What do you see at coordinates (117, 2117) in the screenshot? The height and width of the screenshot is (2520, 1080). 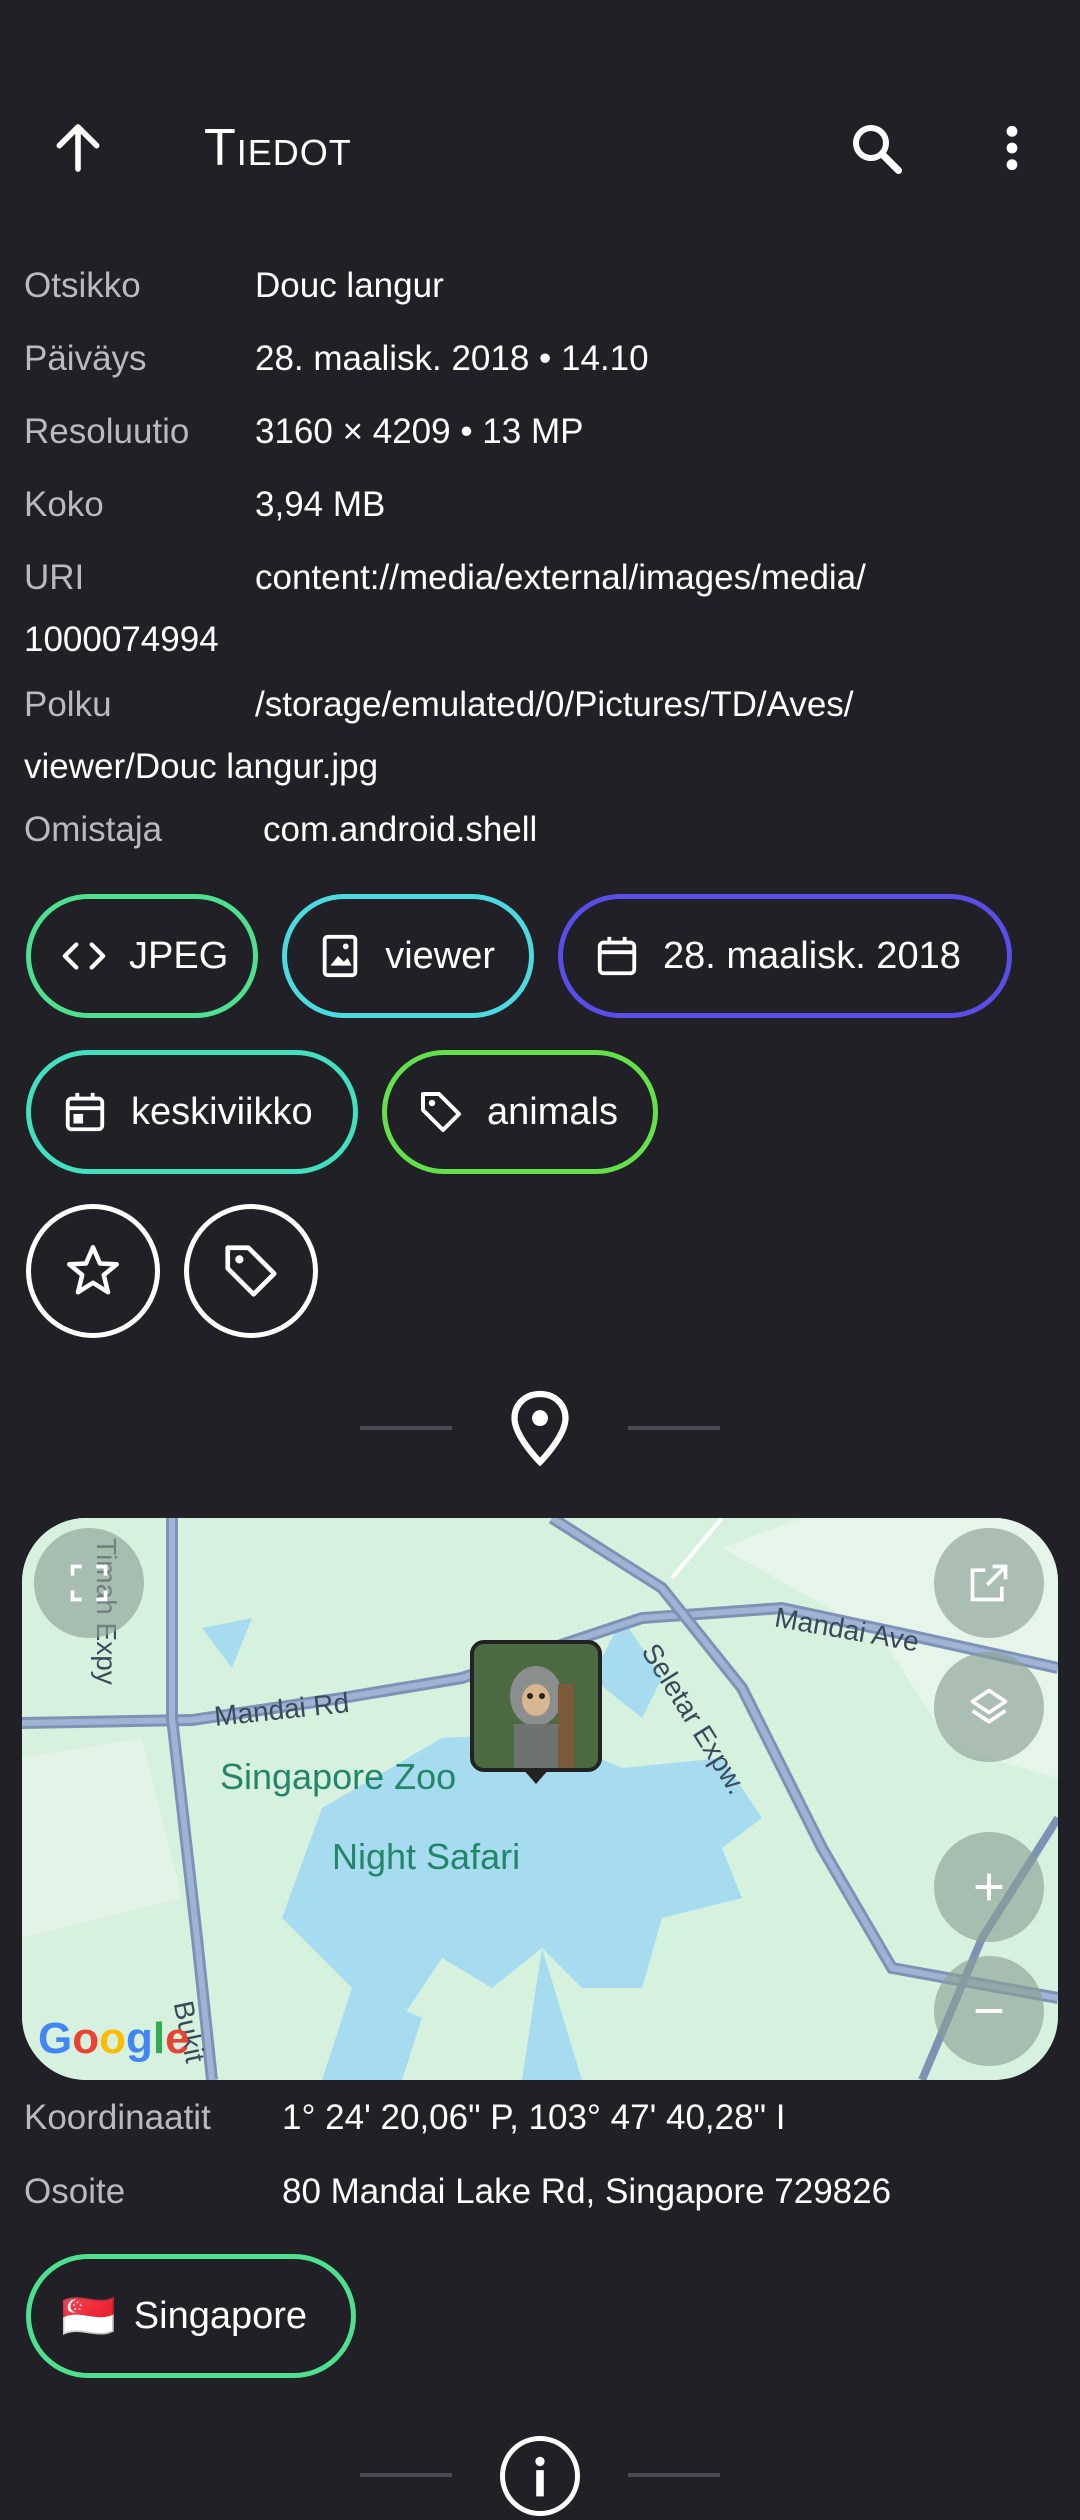 I see `coords-label: Koordinaatit` at bounding box center [117, 2117].